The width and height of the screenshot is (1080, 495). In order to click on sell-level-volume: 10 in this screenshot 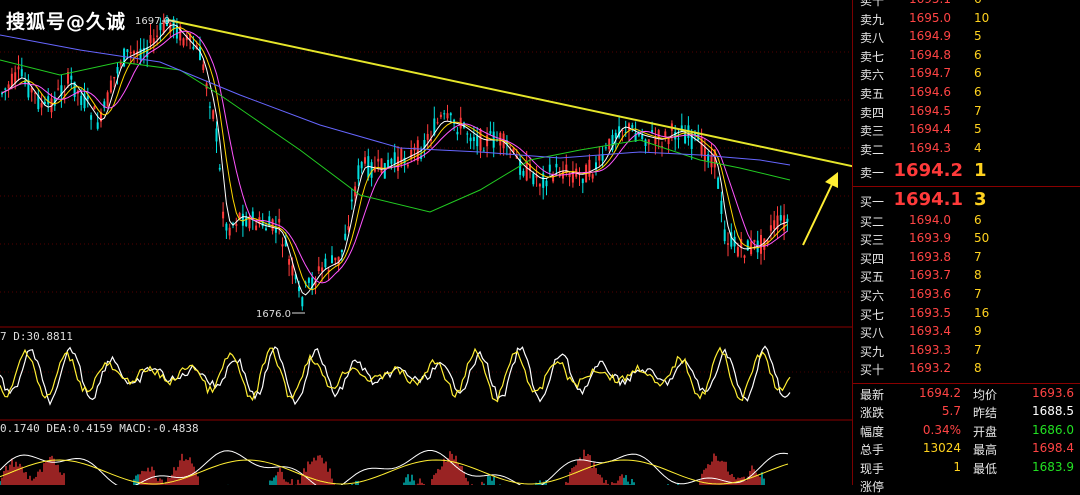, I will do `click(982, 17)`.